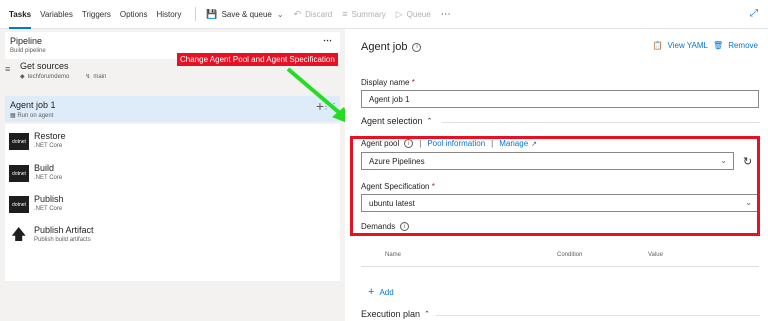 Image resolution: width=768 pixels, height=321 pixels. Describe the element at coordinates (386, 292) in the screenshot. I see `add-label: Add` at that location.